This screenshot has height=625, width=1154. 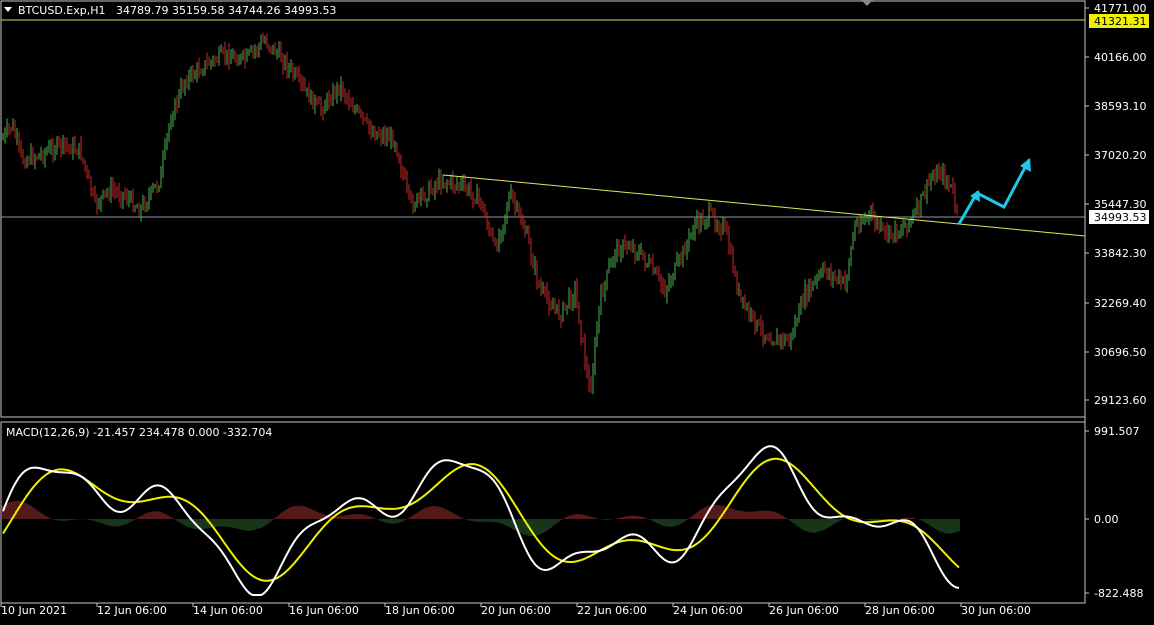 I want to click on yellow-level-label: 41321.31, so click(x=1120, y=21).